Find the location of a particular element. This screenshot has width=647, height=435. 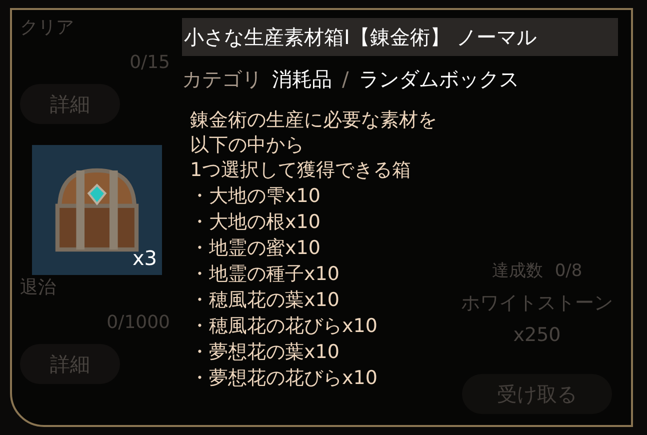

item-title: 小さな生産素材箱I【錬金術】 ノーマル is located at coordinates (360, 37).